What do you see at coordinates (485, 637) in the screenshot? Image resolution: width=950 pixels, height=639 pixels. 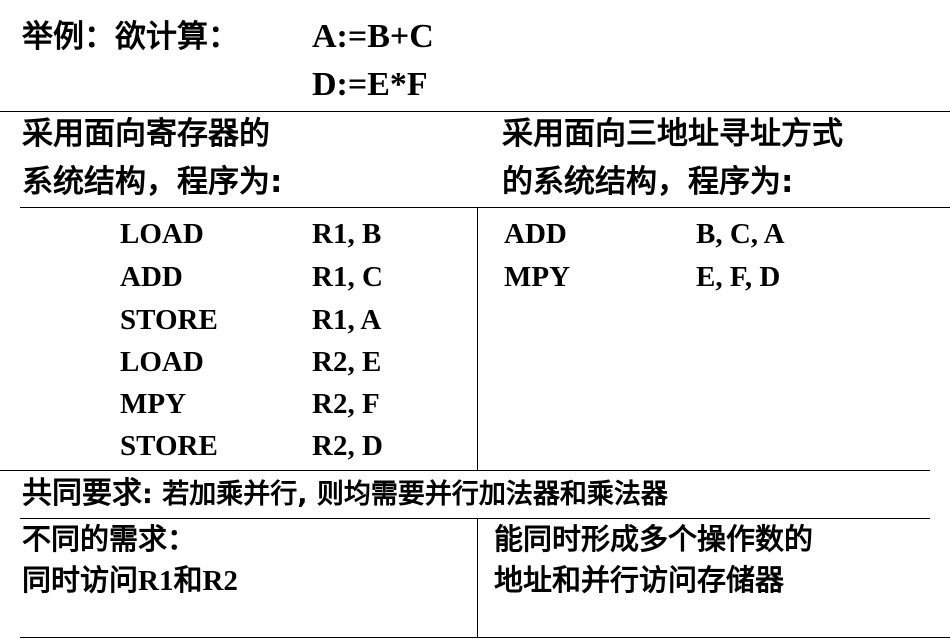 I see `divider-bottom` at bounding box center [485, 637].